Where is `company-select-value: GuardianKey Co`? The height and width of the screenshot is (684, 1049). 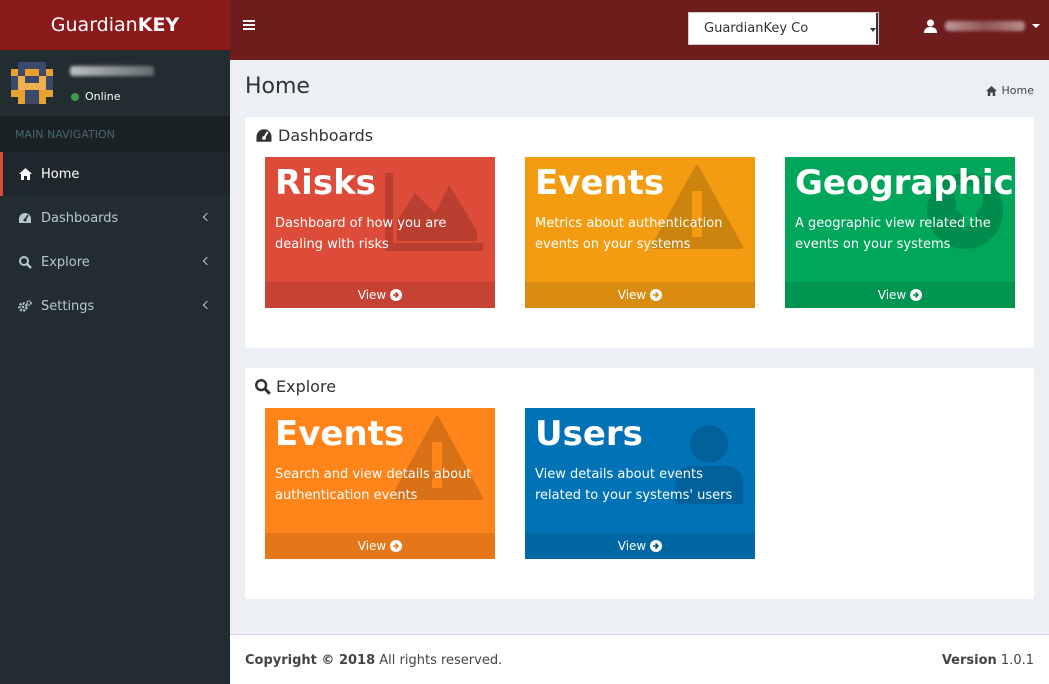
company-select-value: GuardianKey Co is located at coordinates (756, 28).